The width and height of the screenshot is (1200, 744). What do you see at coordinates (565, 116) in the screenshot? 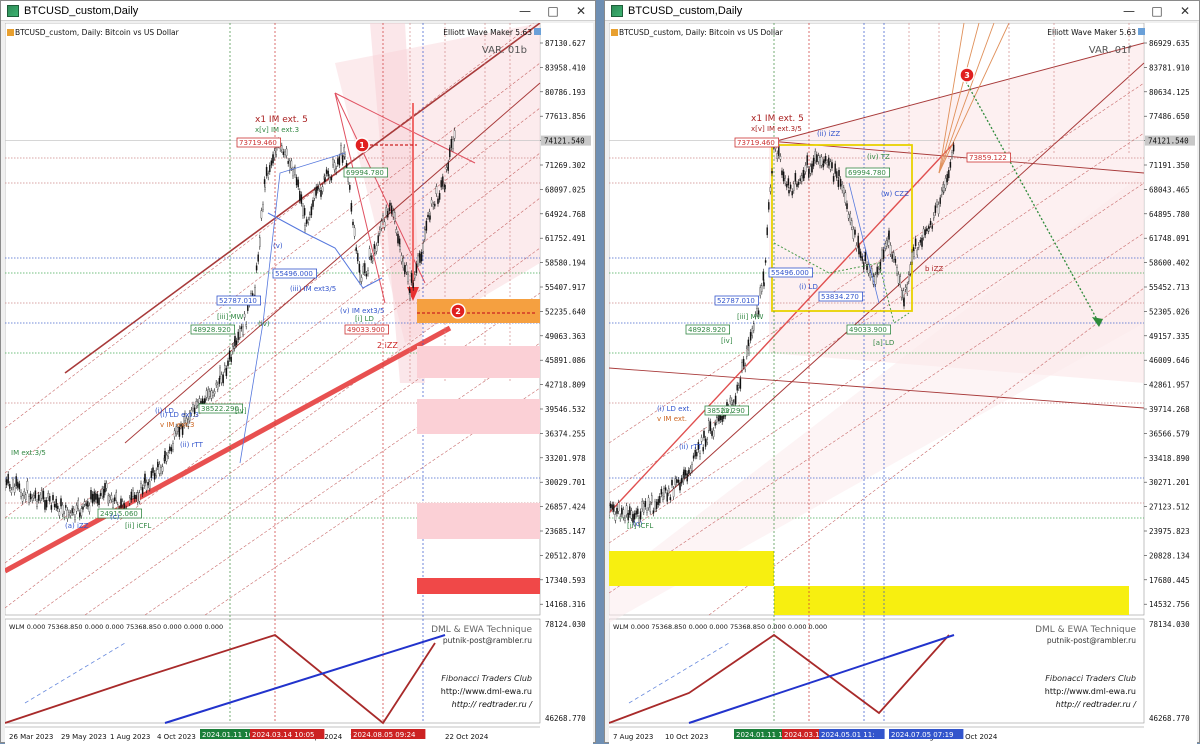
I see `price-tick-label: 77613.856` at bounding box center [565, 116].